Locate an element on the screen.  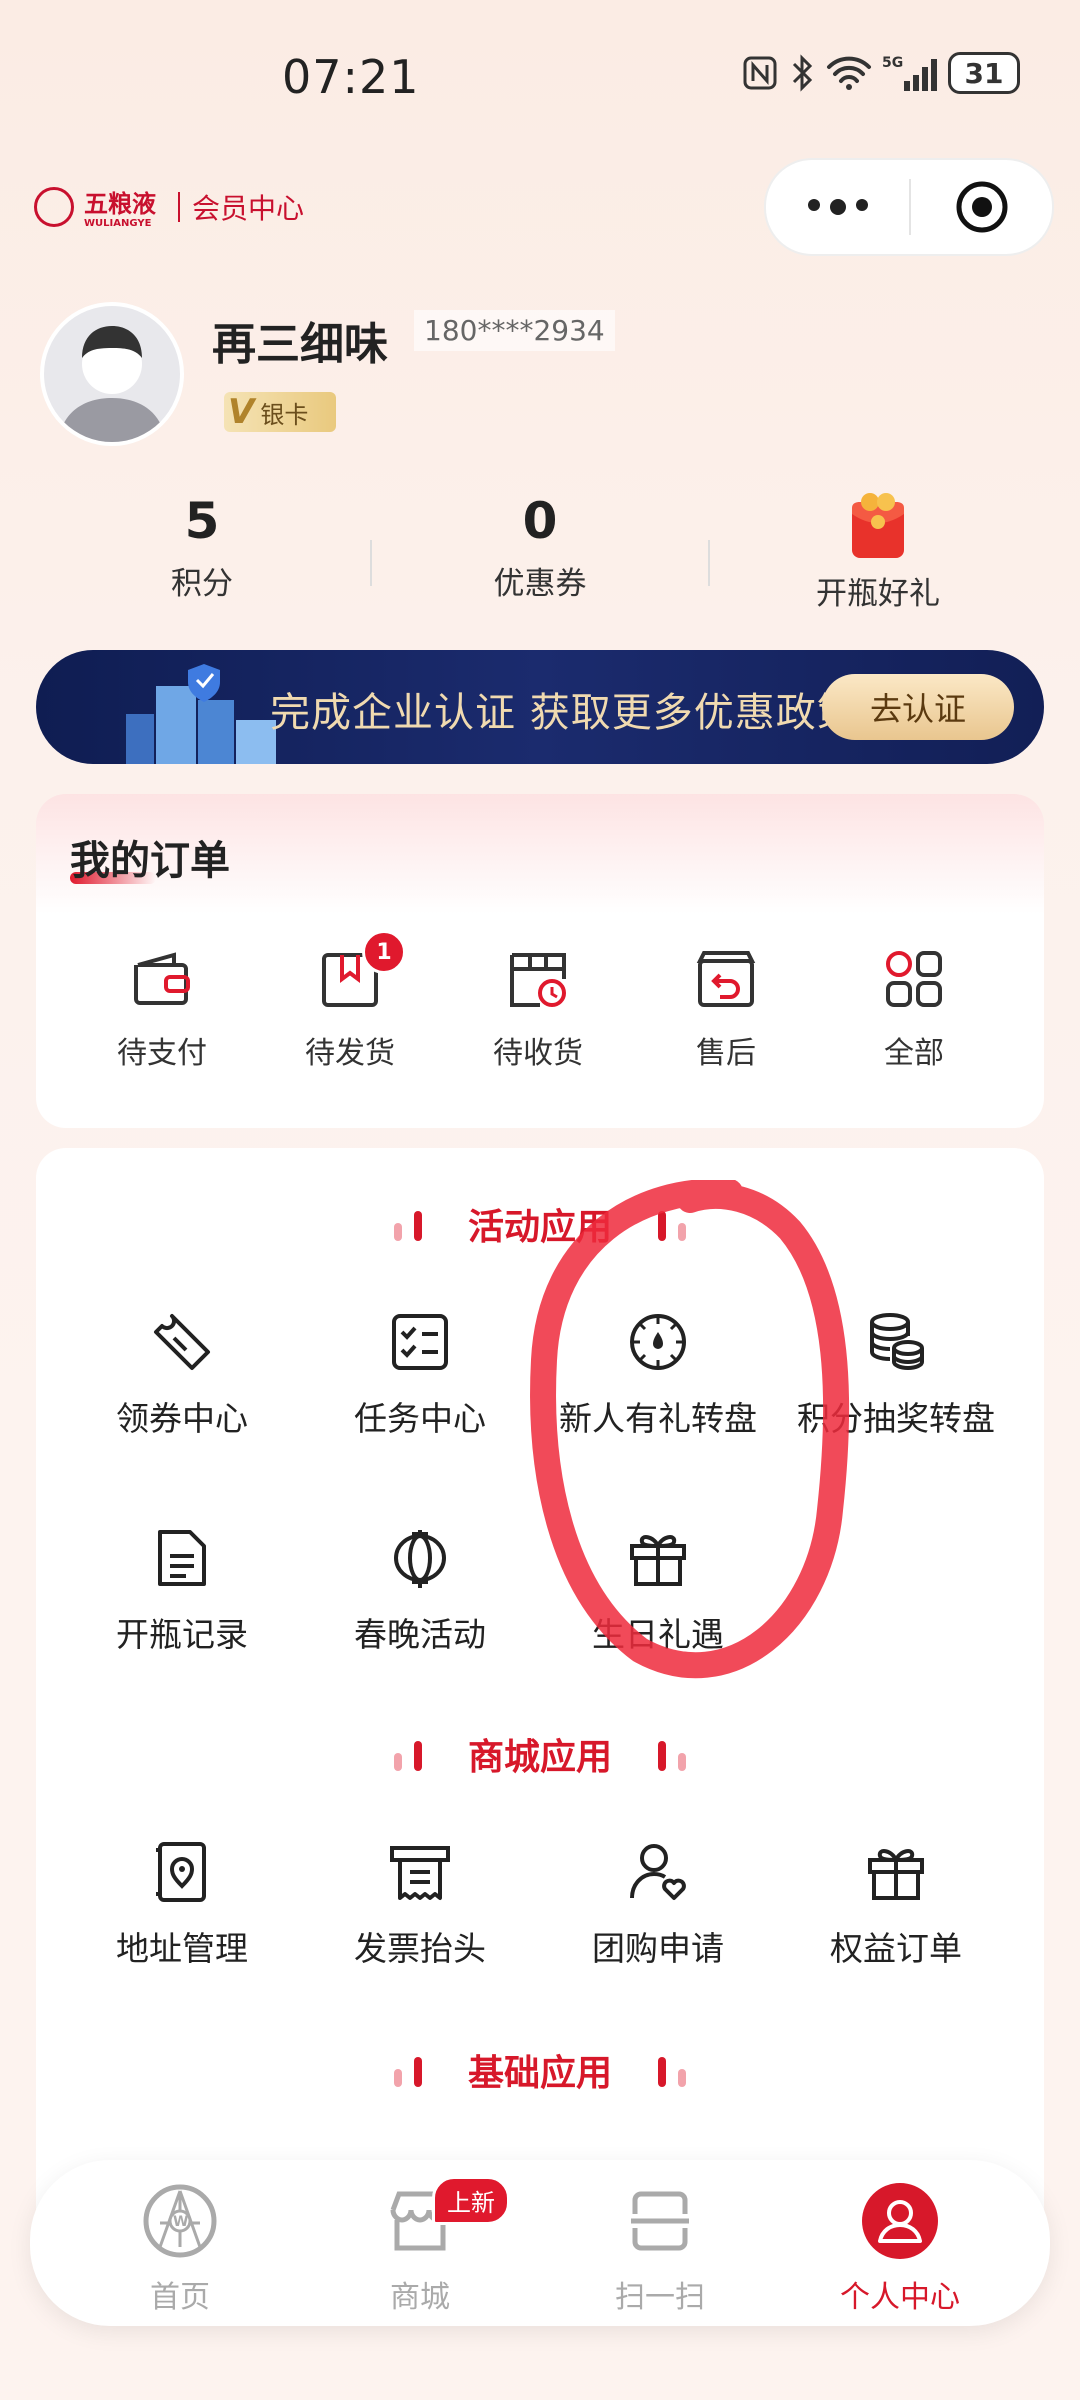
app-invoice-title: 发票抬头 is located at coordinates (420, 1904).